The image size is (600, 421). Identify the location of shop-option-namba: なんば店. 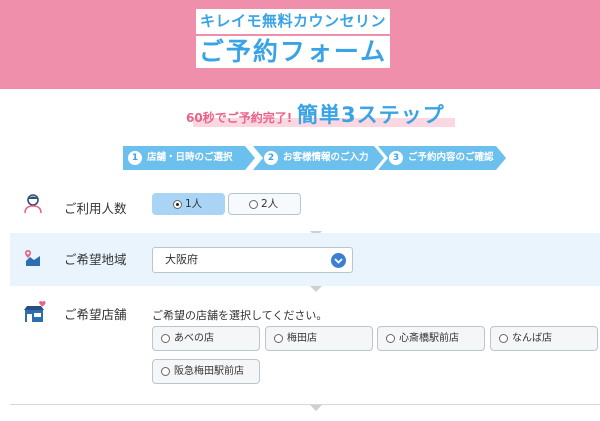
(544, 338).